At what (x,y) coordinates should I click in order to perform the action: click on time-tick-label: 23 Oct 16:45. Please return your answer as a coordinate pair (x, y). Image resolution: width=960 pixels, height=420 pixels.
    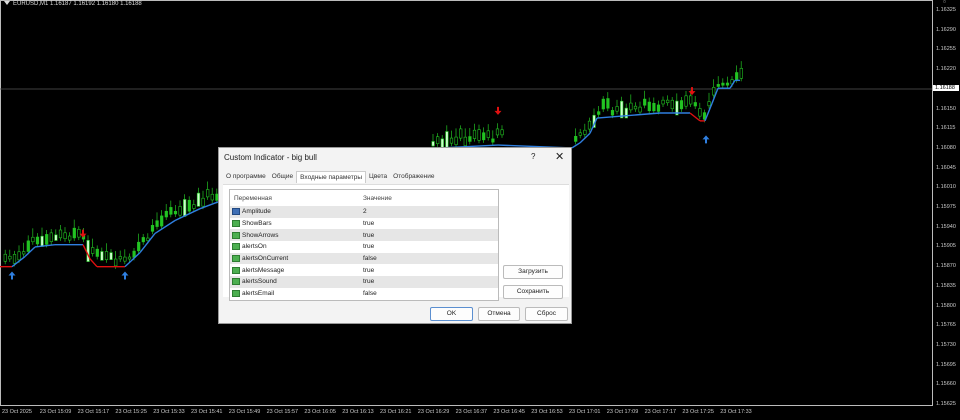
    Looking at the image, I should click on (509, 412).